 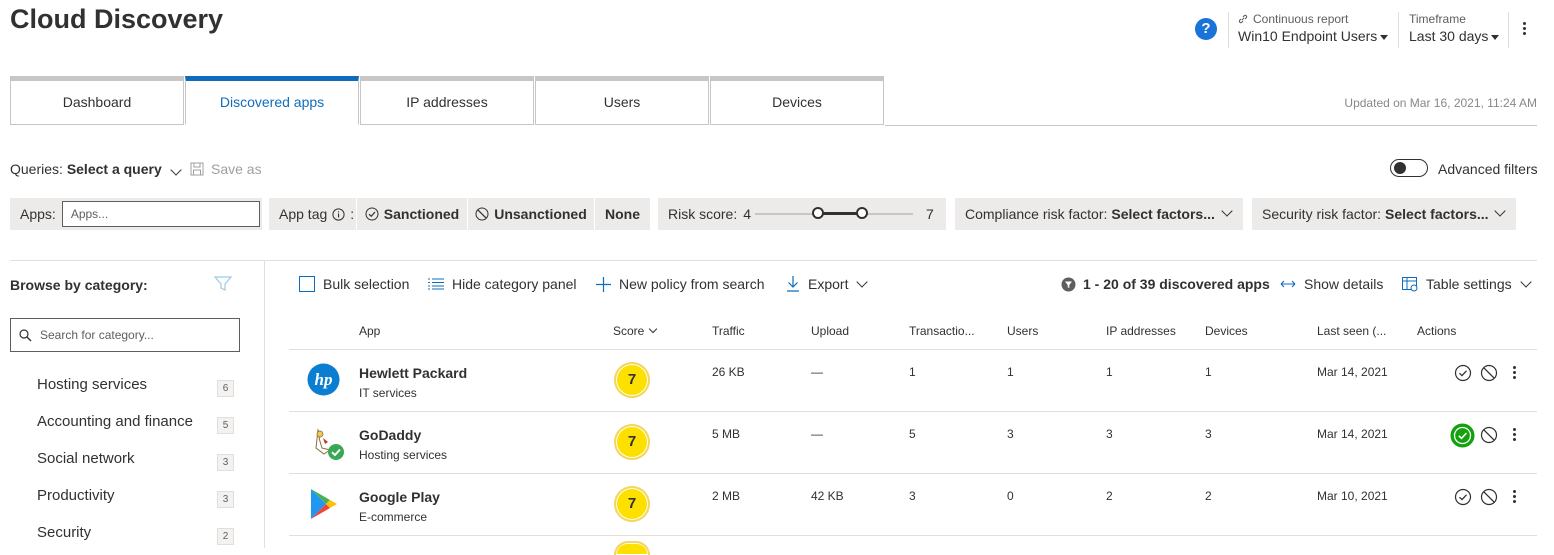 What do you see at coordinates (827, 284) in the screenshot?
I see `export-button: Export` at bounding box center [827, 284].